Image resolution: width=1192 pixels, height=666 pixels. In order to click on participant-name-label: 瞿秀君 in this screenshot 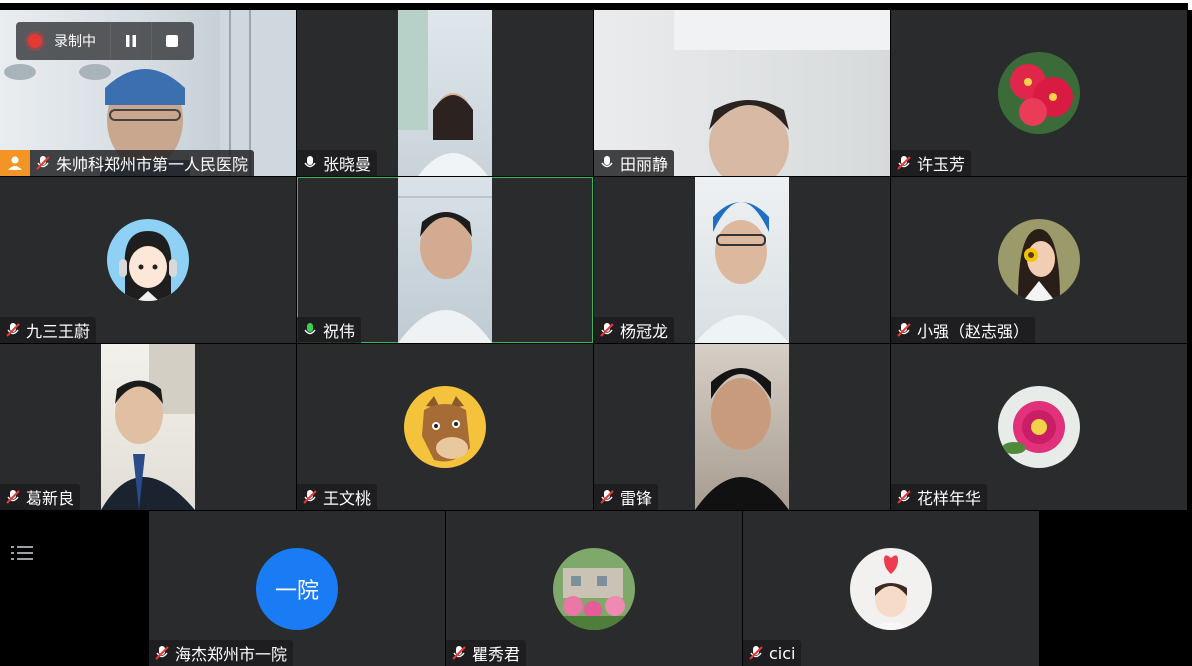, I will do `click(486, 653)`.